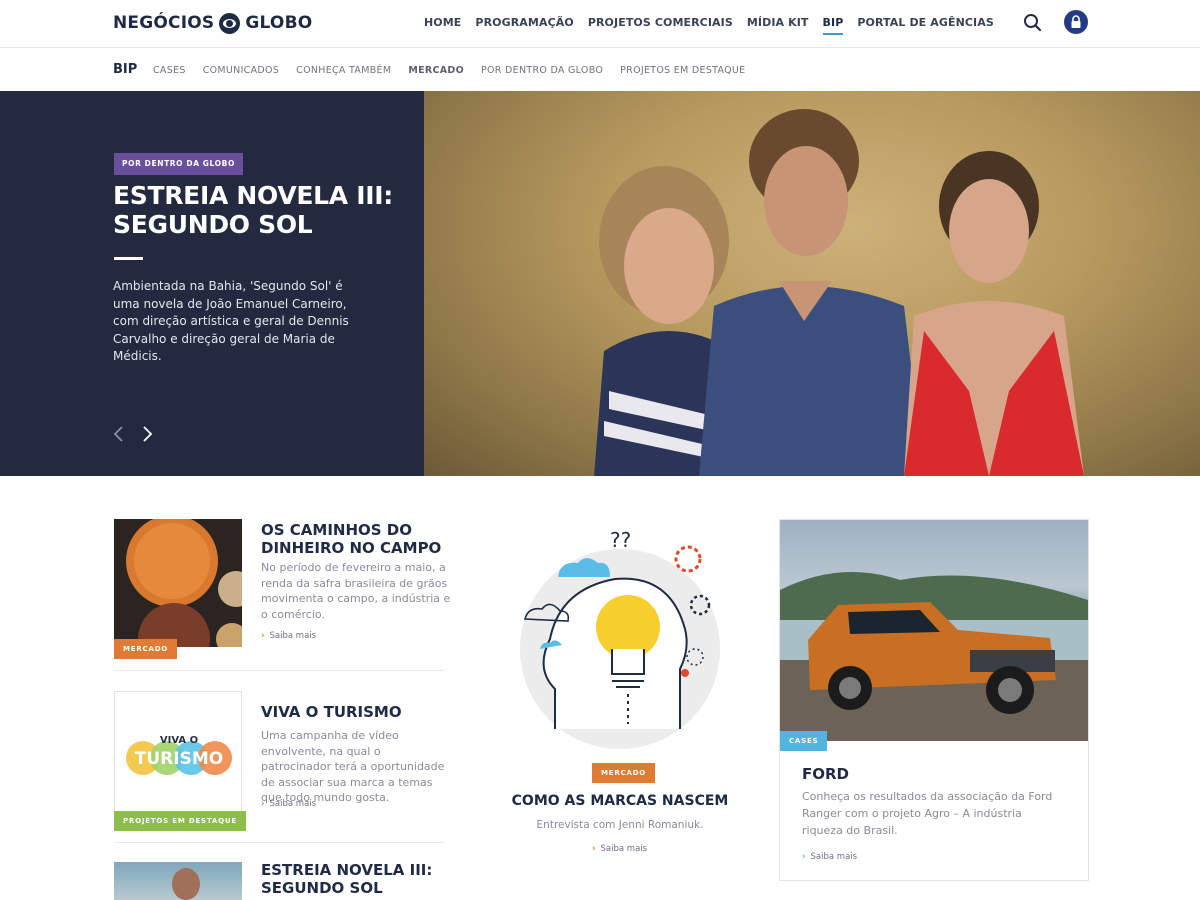 This screenshot has height=900, width=1200. I want to click on turismo-thumbnail: VIVA O TURISMO, so click(178, 755).